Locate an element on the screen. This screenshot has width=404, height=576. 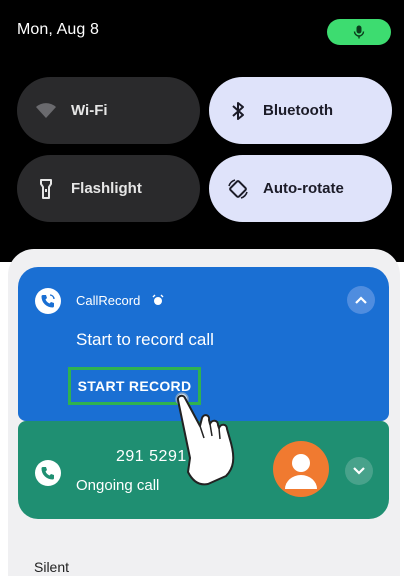
tile-wifi: Wi-Fi is located at coordinates (108, 110).